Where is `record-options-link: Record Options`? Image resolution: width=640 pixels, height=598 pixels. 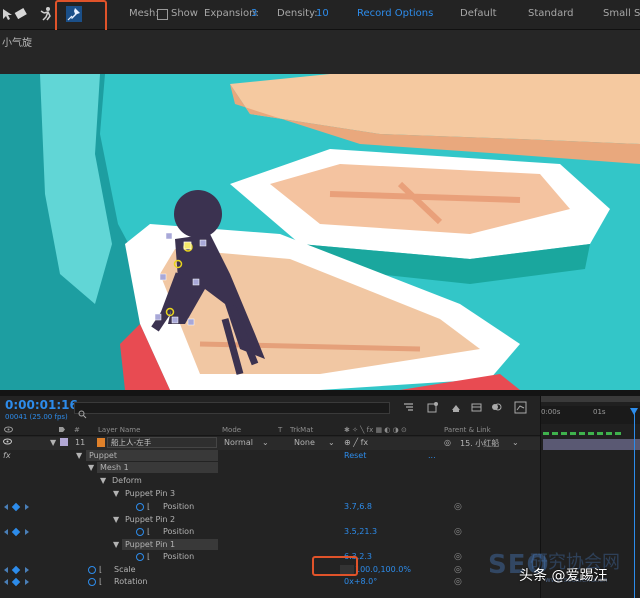
record-options-link: Record Options is located at coordinates (395, 13).